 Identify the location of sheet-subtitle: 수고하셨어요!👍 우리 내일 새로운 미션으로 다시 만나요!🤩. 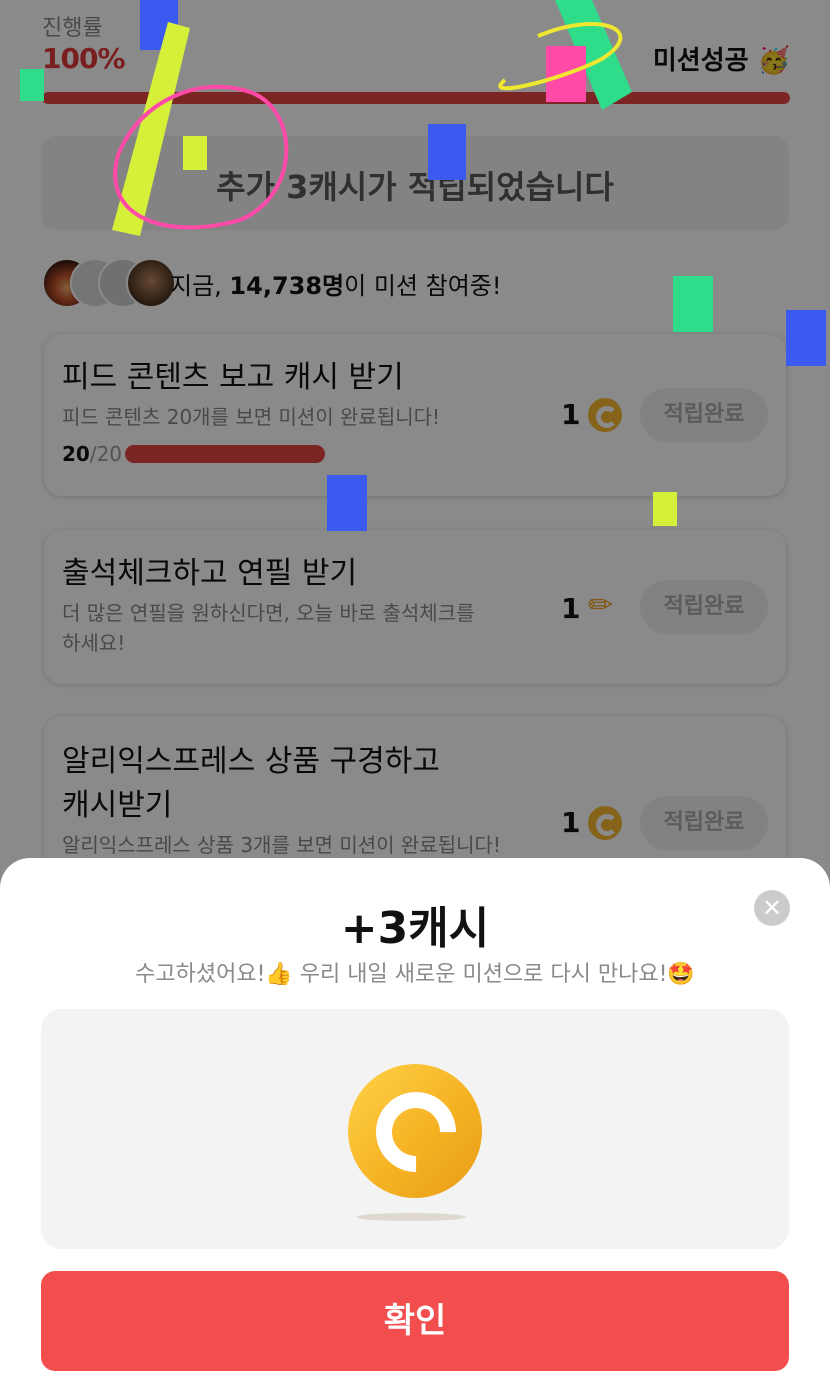
(415, 974).